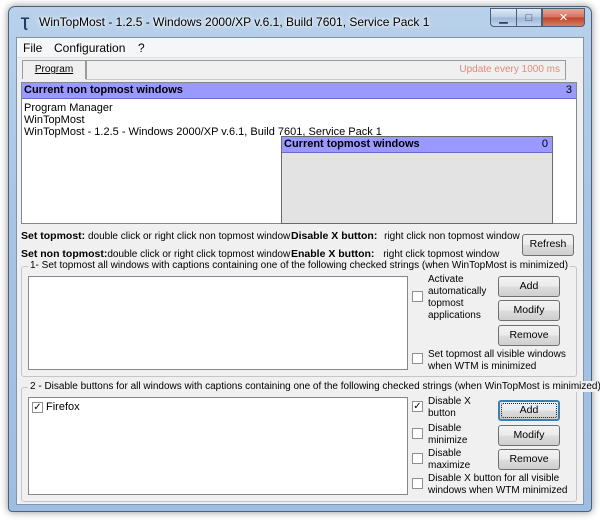  What do you see at coordinates (529, 335) in the screenshot?
I see `group1-remove-button: Remove` at bounding box center [529, 335].